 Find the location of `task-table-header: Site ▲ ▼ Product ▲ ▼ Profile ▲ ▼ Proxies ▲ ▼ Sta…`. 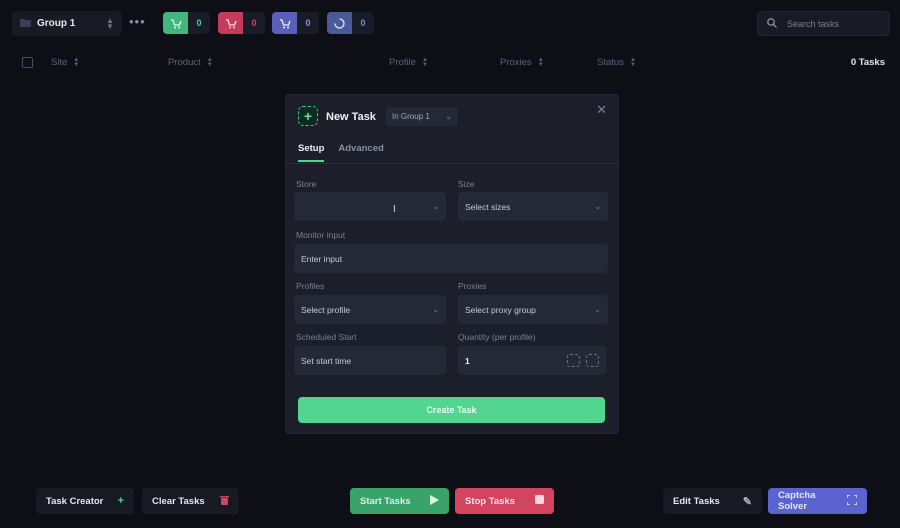

task-table-header: Site ▲ ▼ Product ▲ ▼ Profile ▲ ▼ Proxies ▲ ▼ Sta… is located at coordinates (450, 62).